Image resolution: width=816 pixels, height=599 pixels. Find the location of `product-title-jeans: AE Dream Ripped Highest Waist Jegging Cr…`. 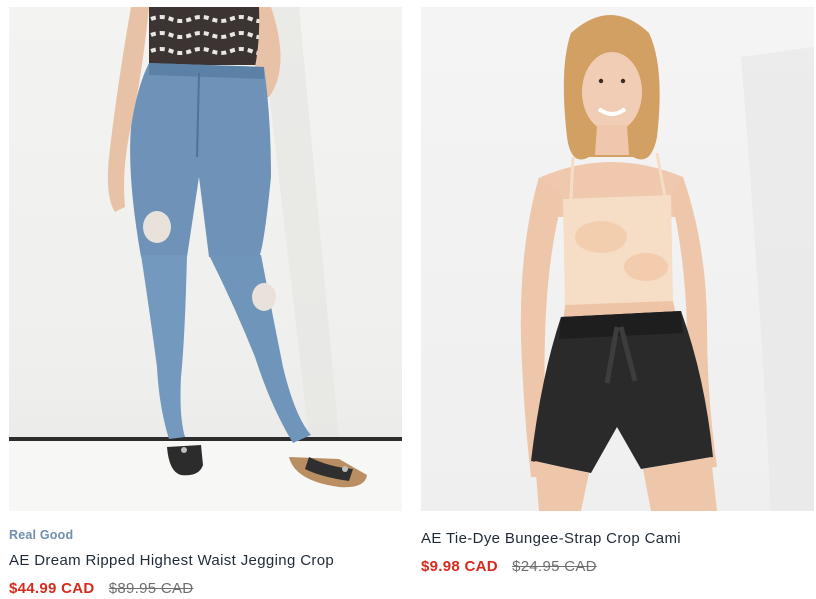

product-title-jeans: AE Dream Ripped Highest Waist Jegging Cr… is located at coordinates (171, 560).